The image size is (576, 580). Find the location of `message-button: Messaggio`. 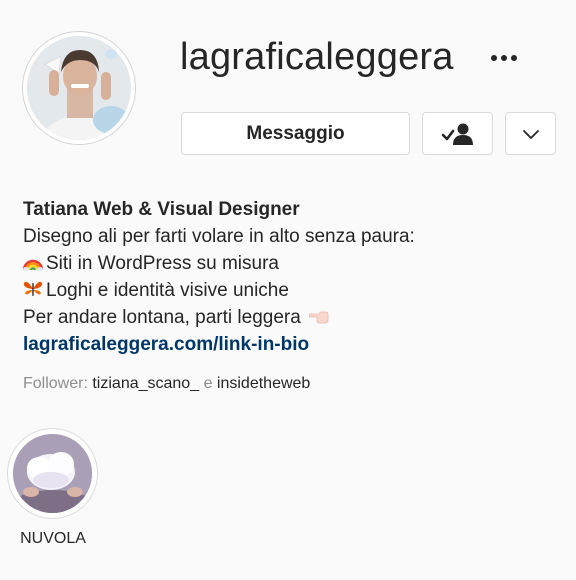

message-button: Messaggio is located at coordinates (295, 133).